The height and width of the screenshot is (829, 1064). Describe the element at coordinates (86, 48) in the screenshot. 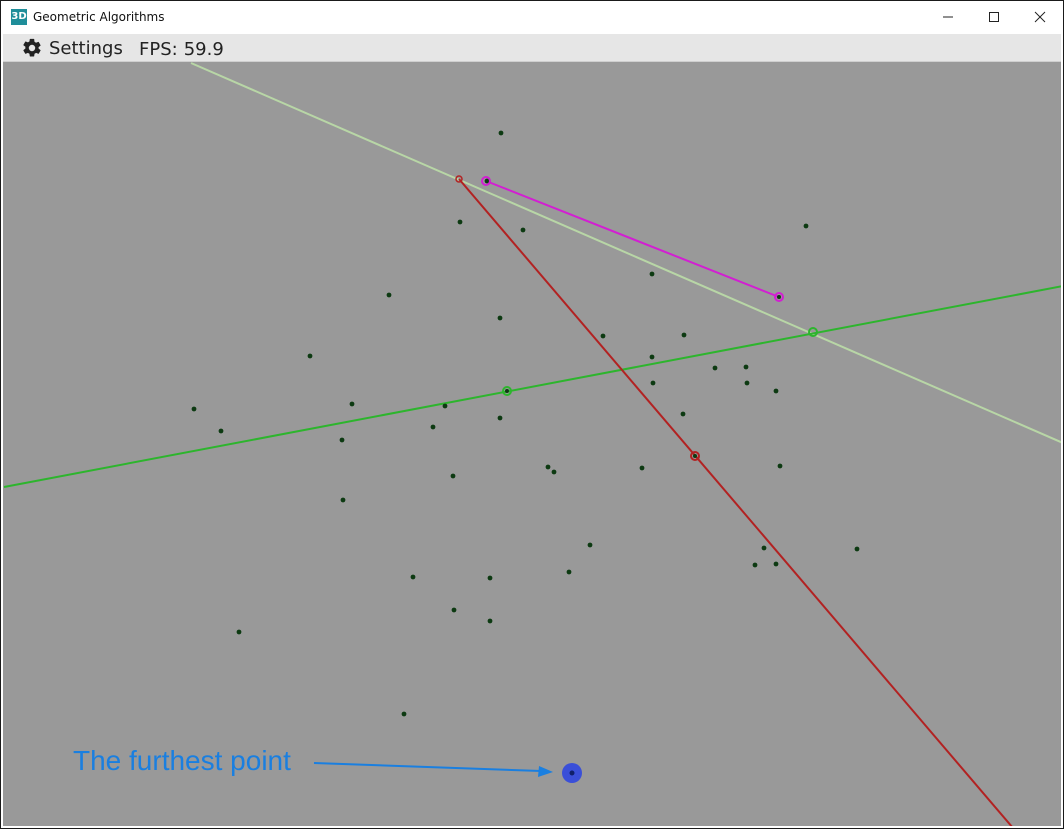

I see `settings-label: Settings` at that location.